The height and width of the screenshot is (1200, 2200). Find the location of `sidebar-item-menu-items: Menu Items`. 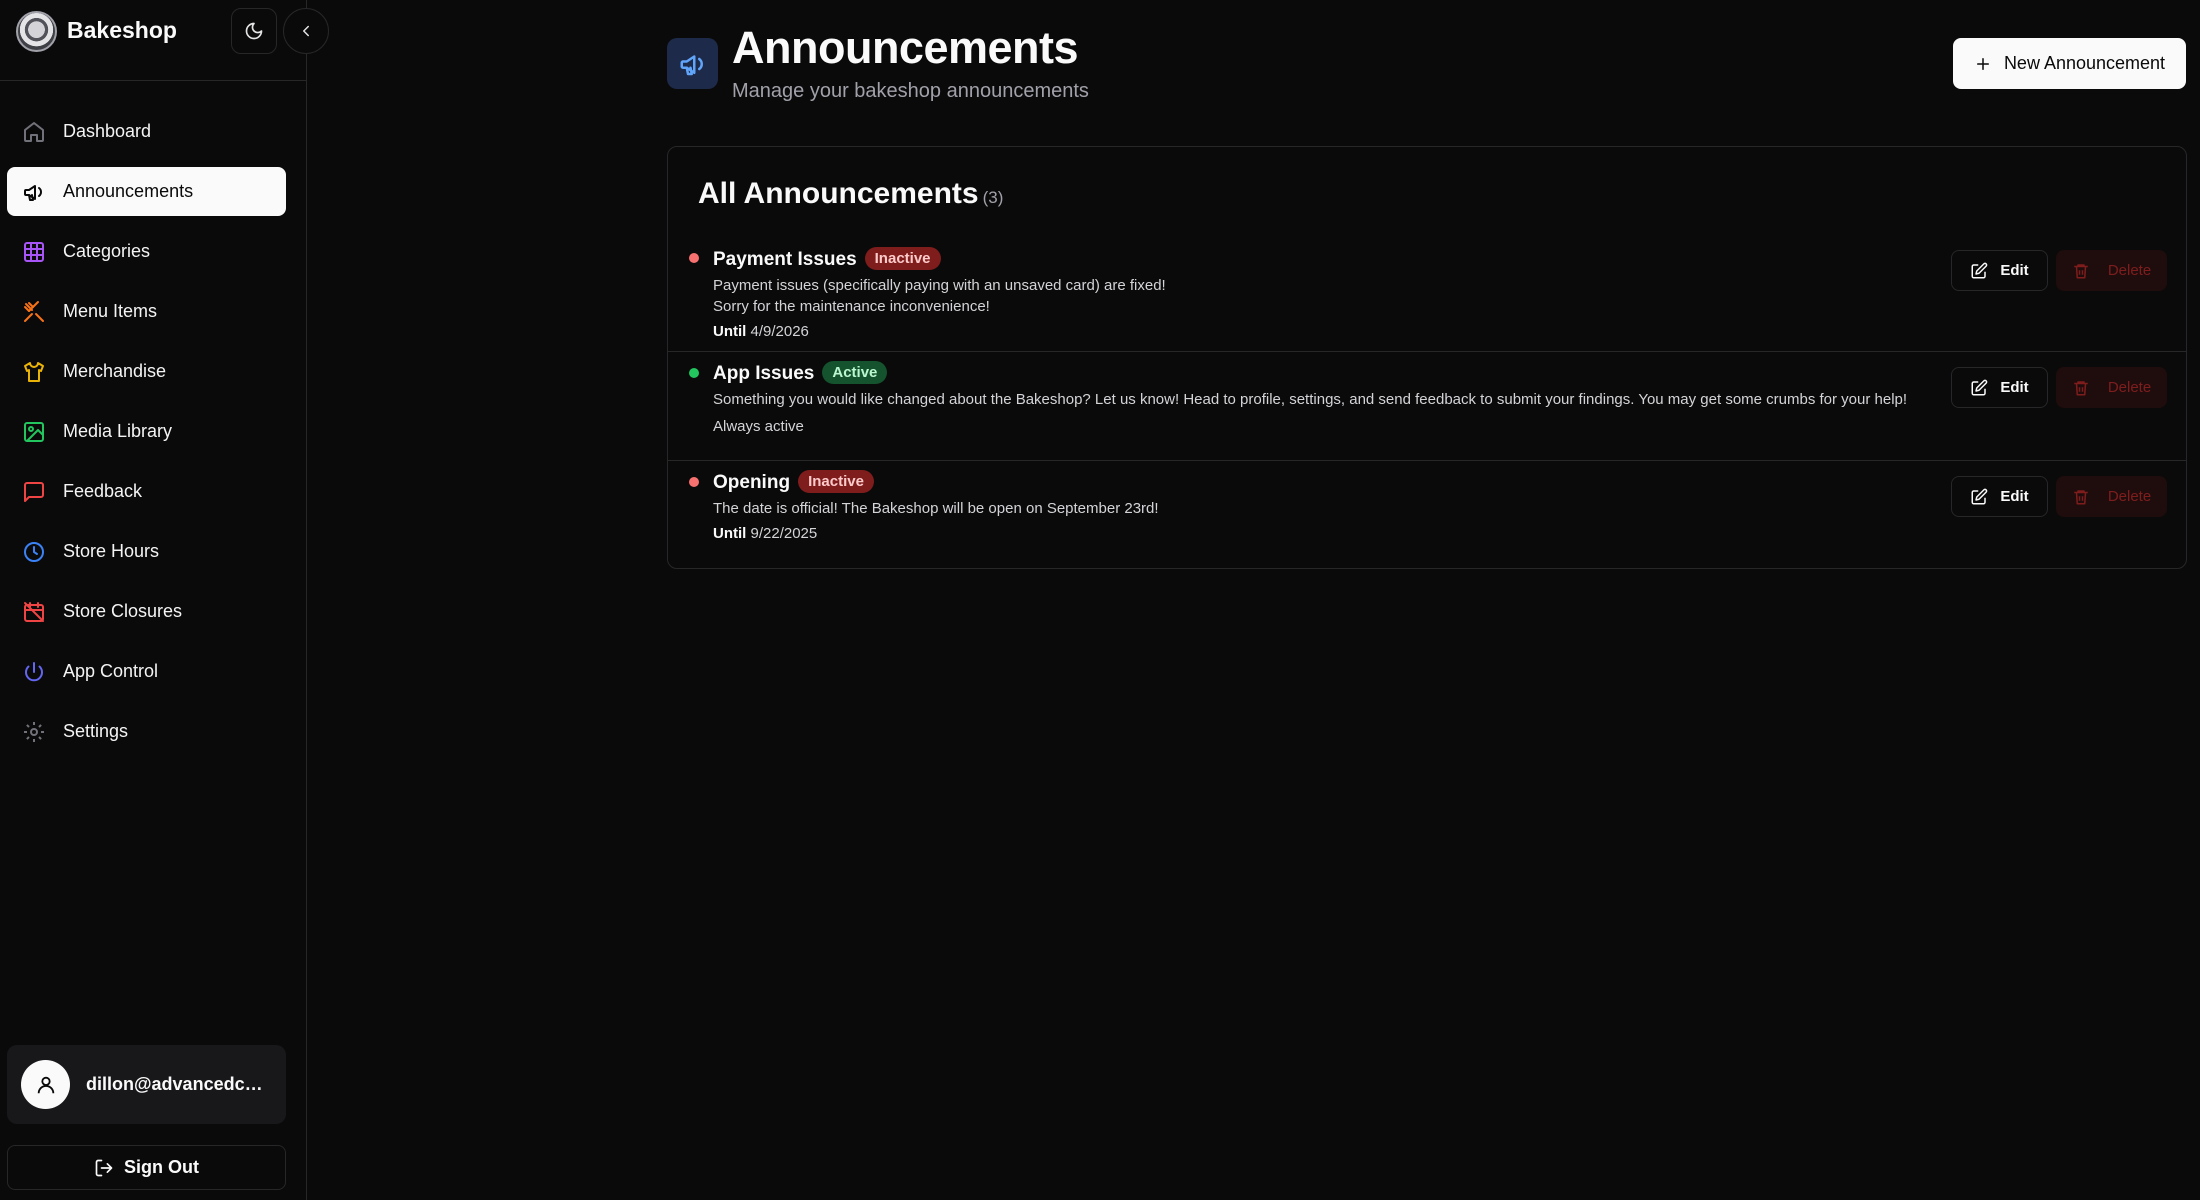

sidebar-item-menu-items: Menu Items is located at coordinates (146, 311).